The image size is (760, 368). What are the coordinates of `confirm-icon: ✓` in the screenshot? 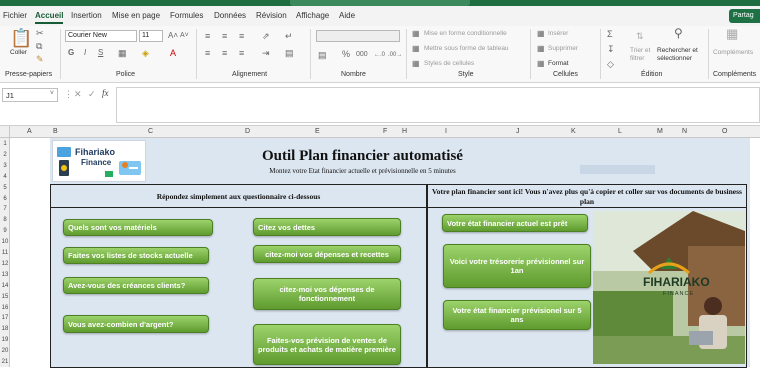 It's located at (92, 94).